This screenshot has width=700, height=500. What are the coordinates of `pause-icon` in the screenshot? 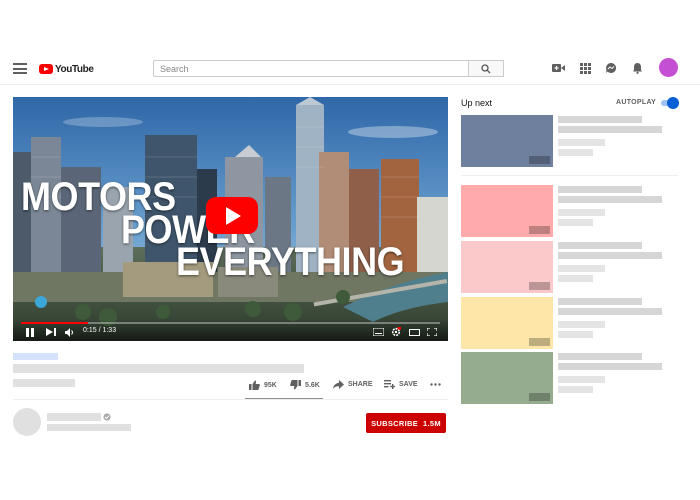 It's located at (30, 332).